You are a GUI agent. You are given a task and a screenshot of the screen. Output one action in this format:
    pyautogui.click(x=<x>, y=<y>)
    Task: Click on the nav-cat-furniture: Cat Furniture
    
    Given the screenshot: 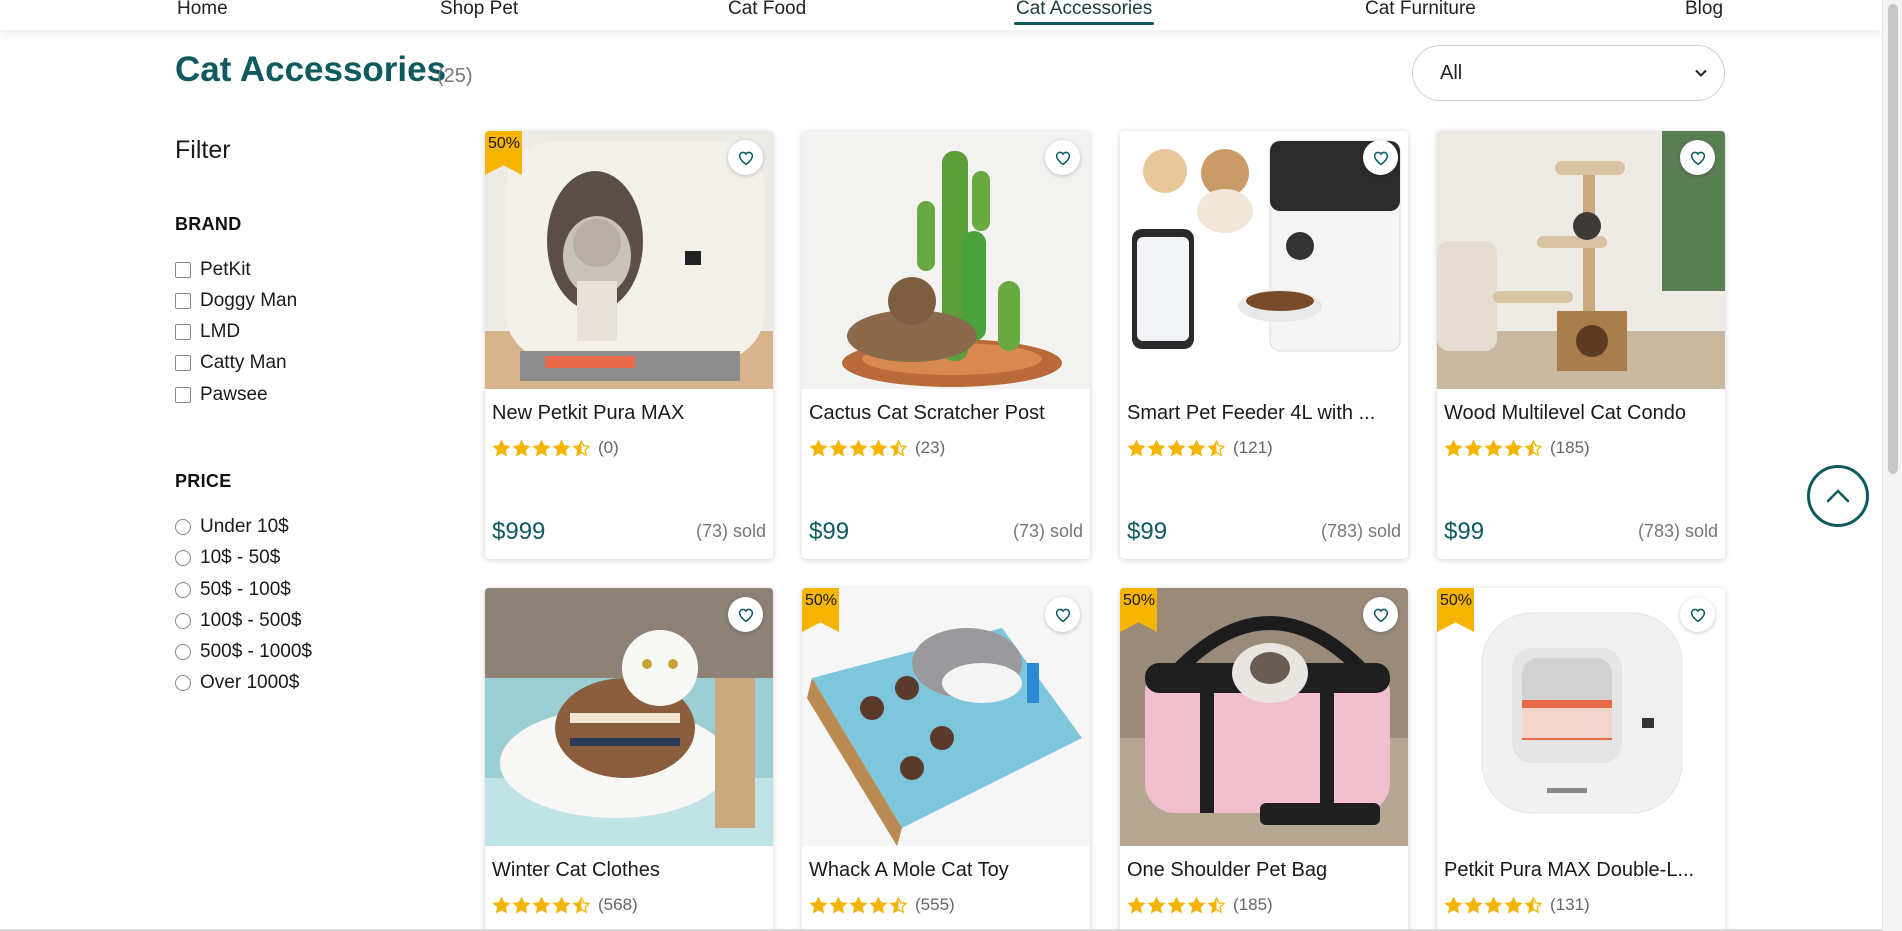 What is the action you would take?
    pyautogui.click(x=1420, y=10)
    